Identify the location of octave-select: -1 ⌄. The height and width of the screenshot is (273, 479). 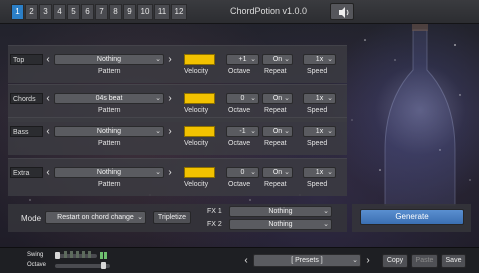
(242, 131).